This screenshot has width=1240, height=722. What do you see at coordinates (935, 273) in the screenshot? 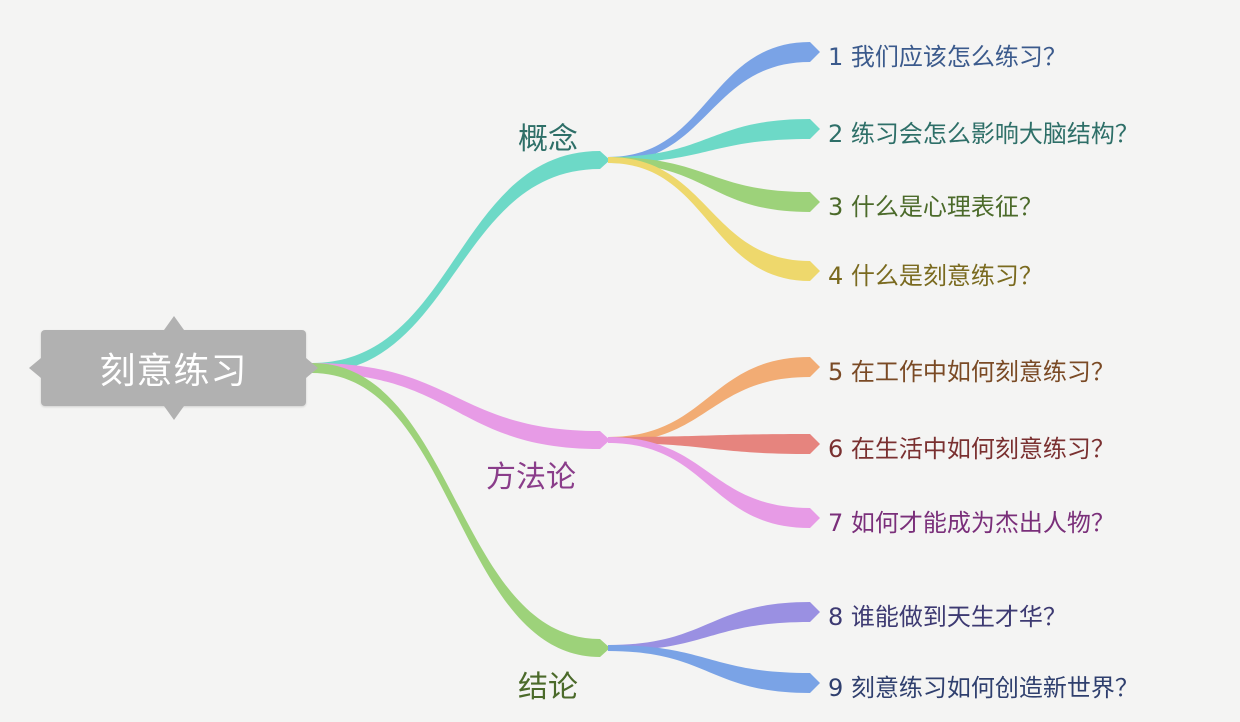
I see `leaf-label-4: 4 什么是刻意练习？` at bounding box center [935, 273].